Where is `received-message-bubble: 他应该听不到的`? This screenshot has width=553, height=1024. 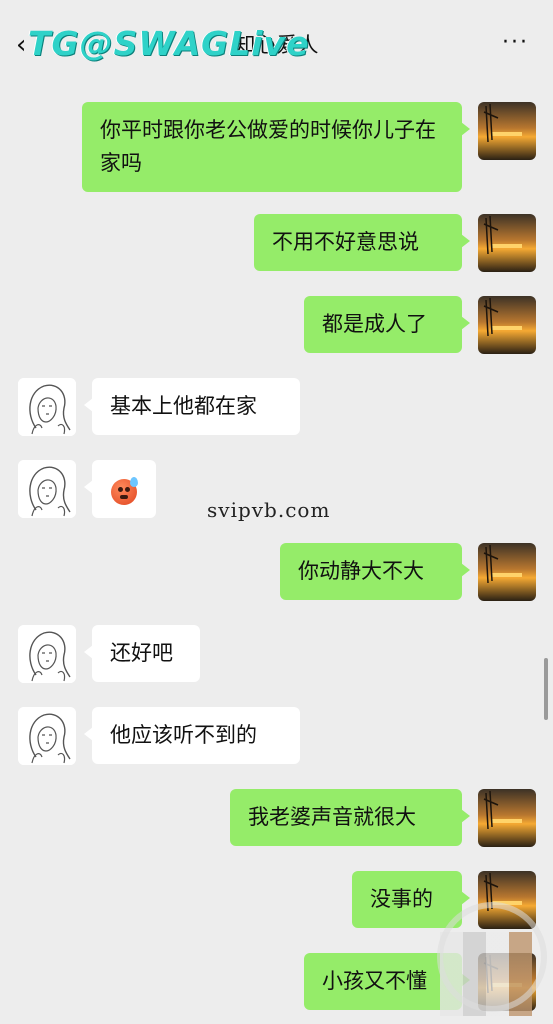 received-message-bubble: 他应该听不到的 is located at coordinates (192, 735).